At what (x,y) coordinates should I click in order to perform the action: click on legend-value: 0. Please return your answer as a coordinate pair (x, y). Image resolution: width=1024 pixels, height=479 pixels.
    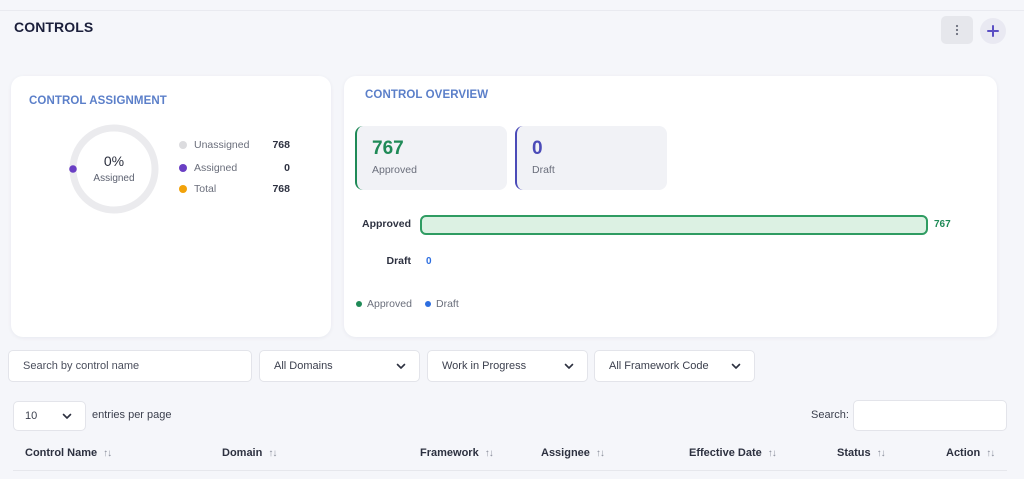
    Looking at the image, I should click on (287, 168).